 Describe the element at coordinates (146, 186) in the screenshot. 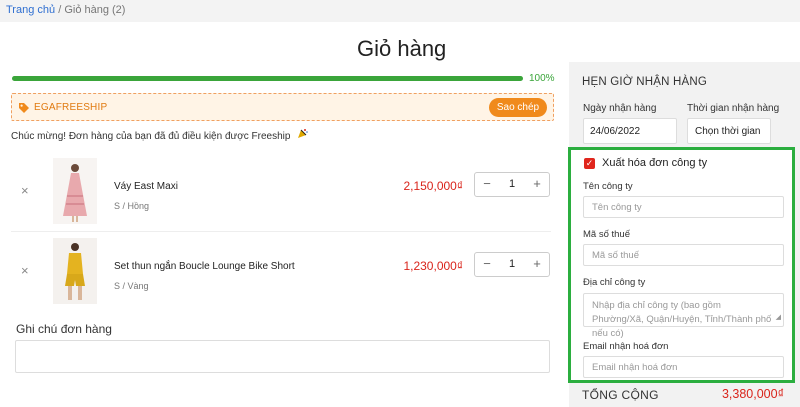

I see `product-name: Váy East Maxi` at that location.